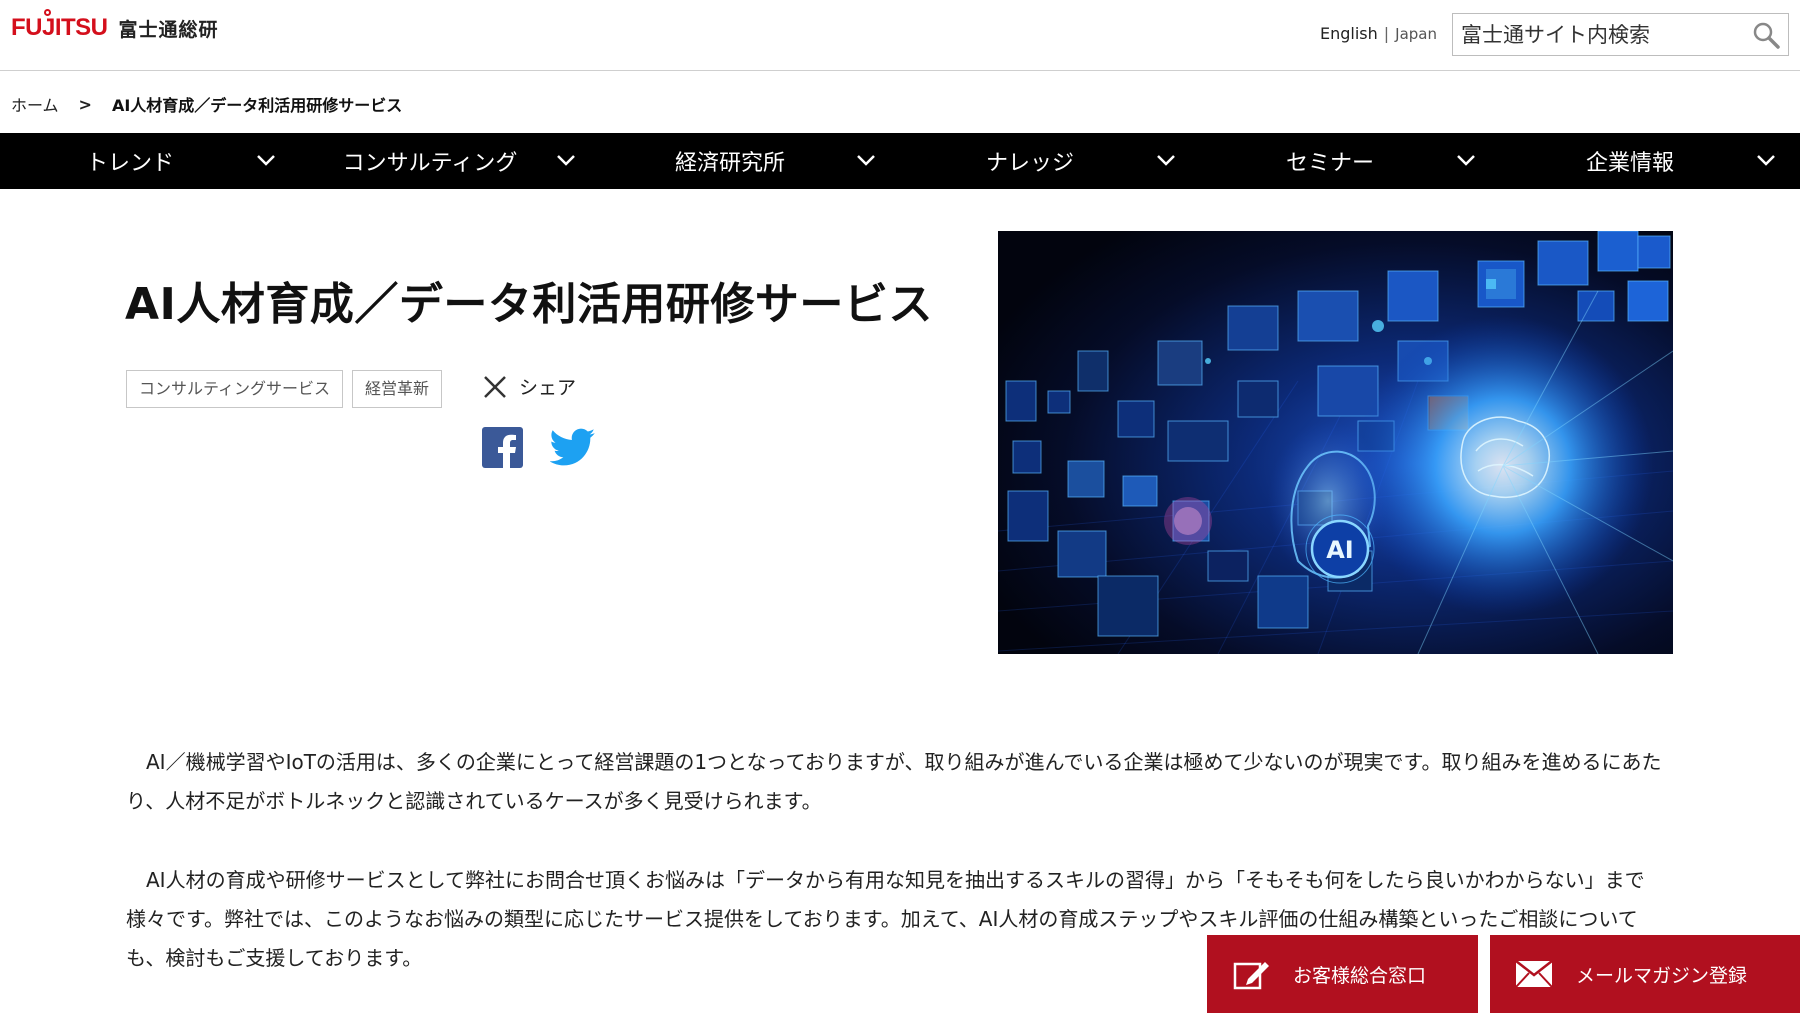  Describe the element at coordinates (1598, 34) in the screenshot. I see `search-input` at that location.